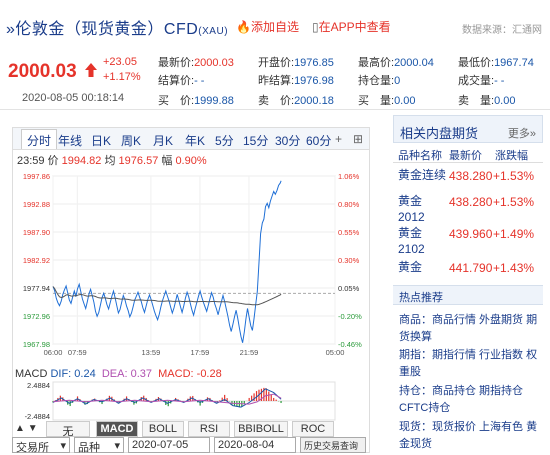  I want to click on chart-period-tabs: 分时 年线 日K 周K 月K 年K 5分 15分 30分 60分 + ⊞, so click(191, 139).